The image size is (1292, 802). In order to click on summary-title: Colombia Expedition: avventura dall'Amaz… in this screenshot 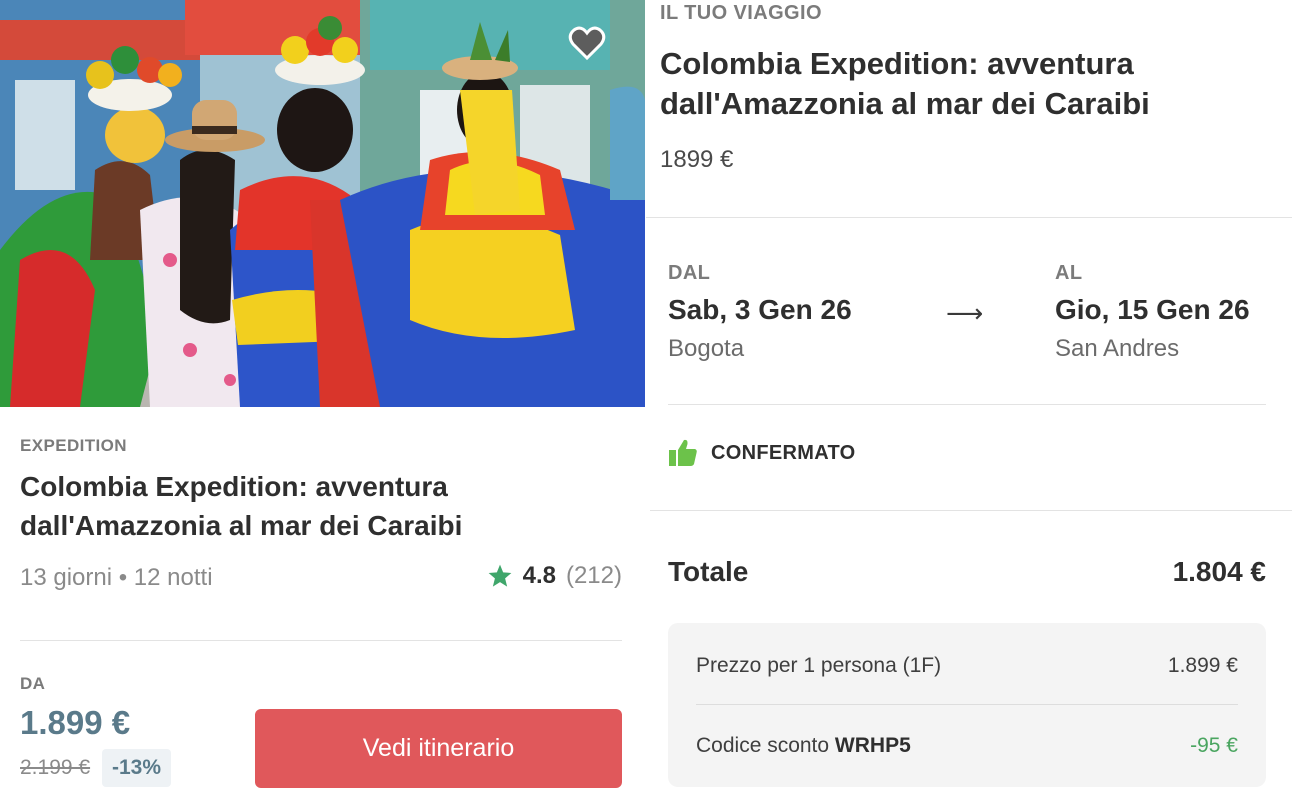, I will do `click(905, 83)`.